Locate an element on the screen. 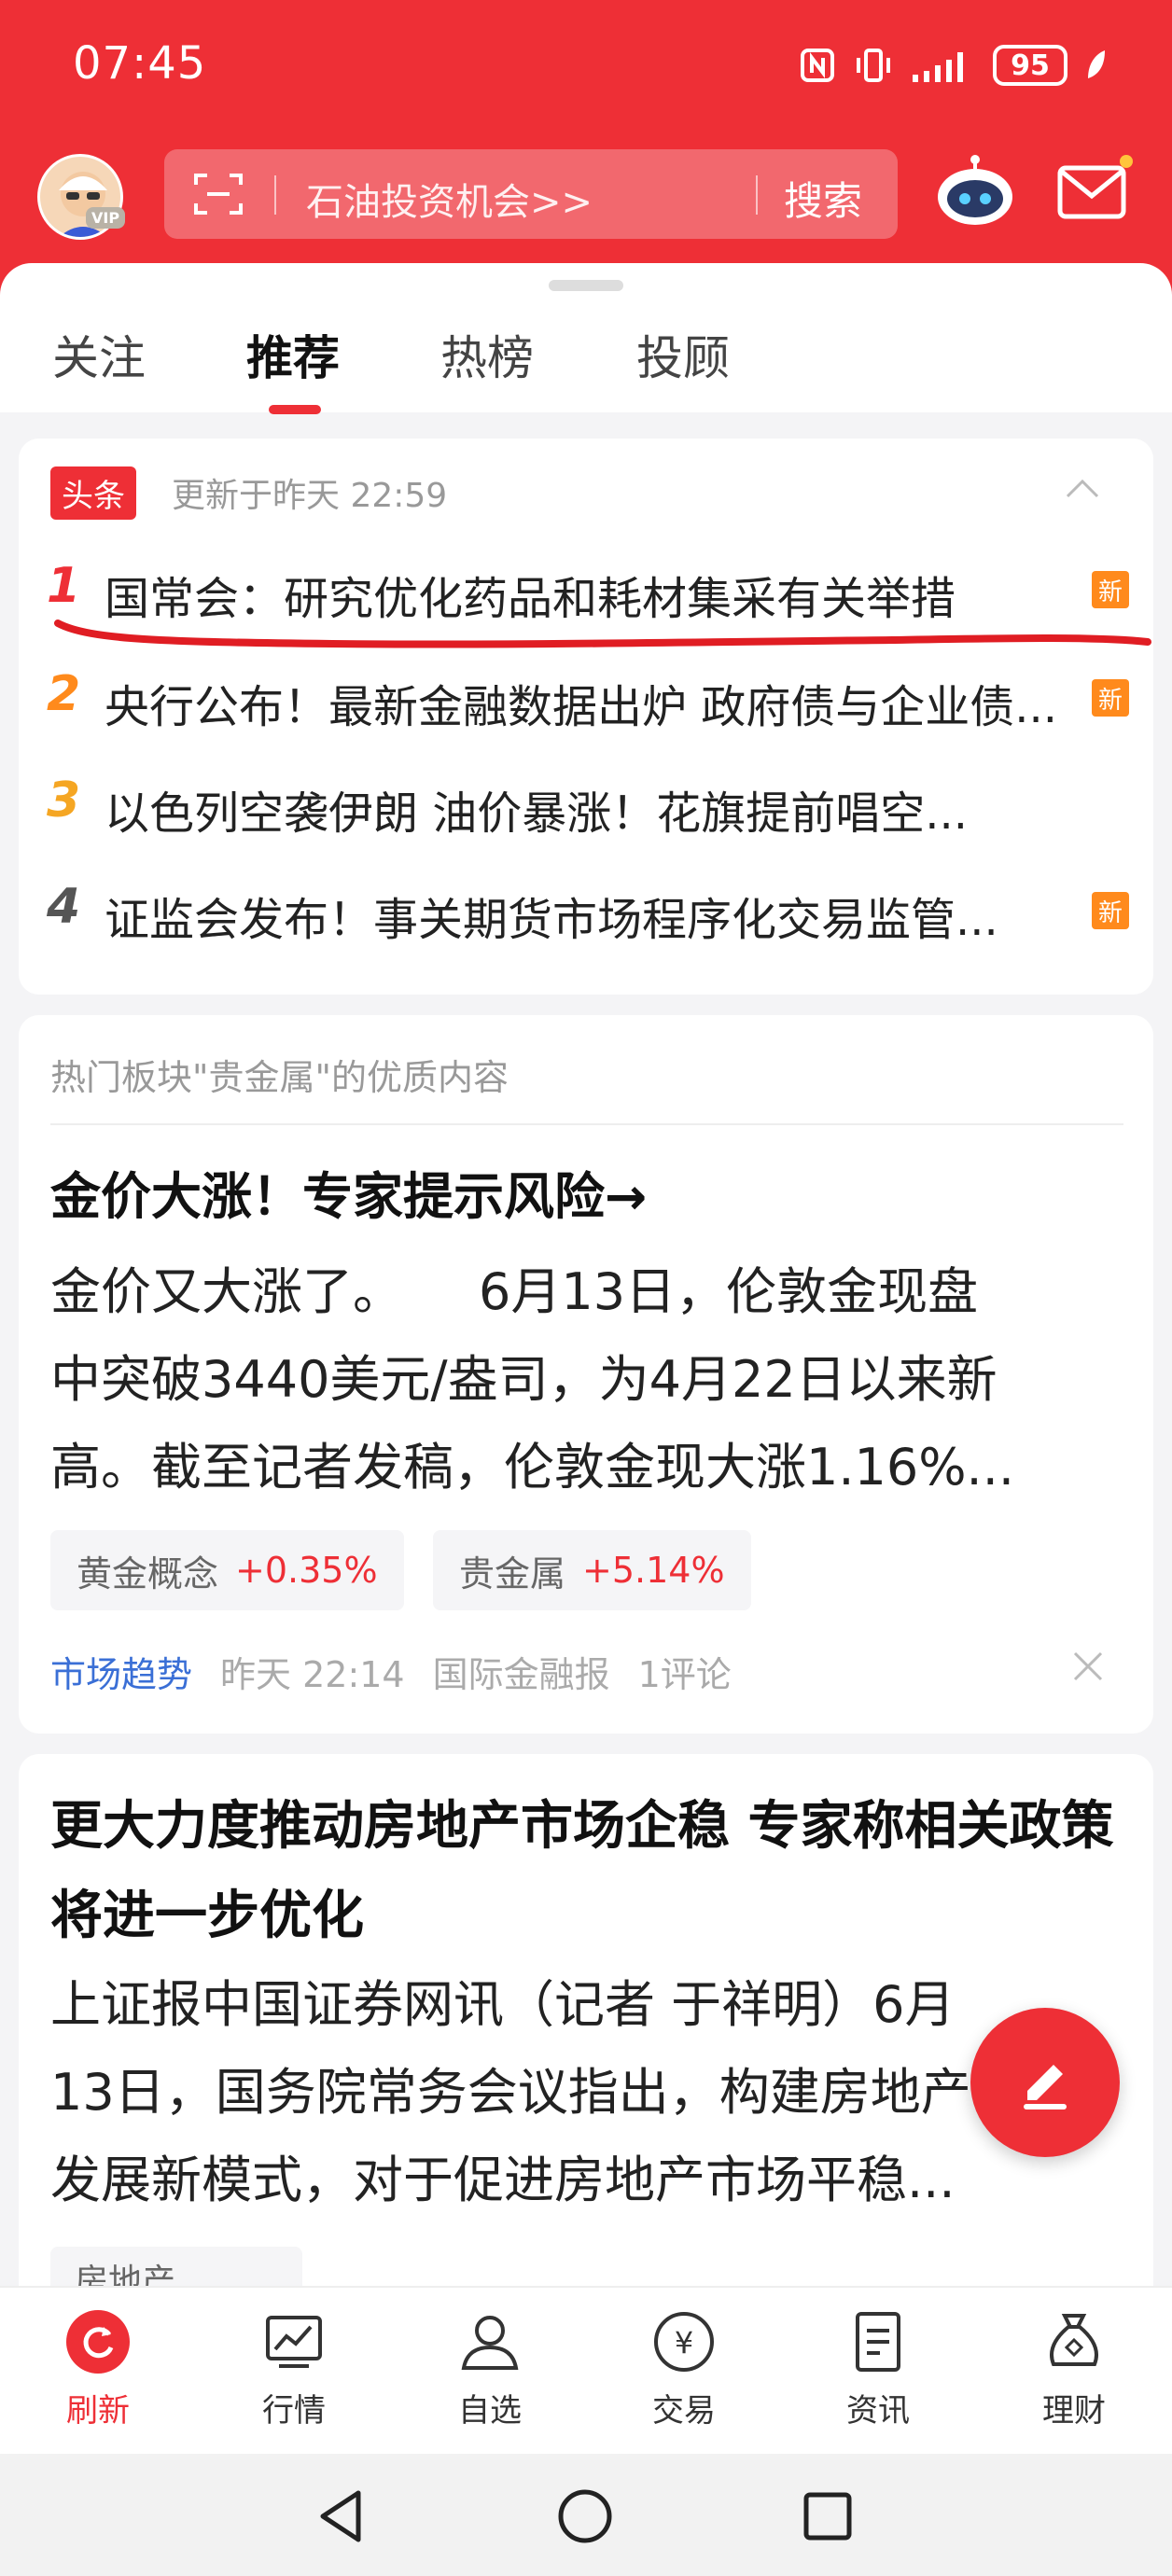 The height and width of the screenshot is (2576, 1172). nav-label: 行情 is located at coordinates (294, 2411).